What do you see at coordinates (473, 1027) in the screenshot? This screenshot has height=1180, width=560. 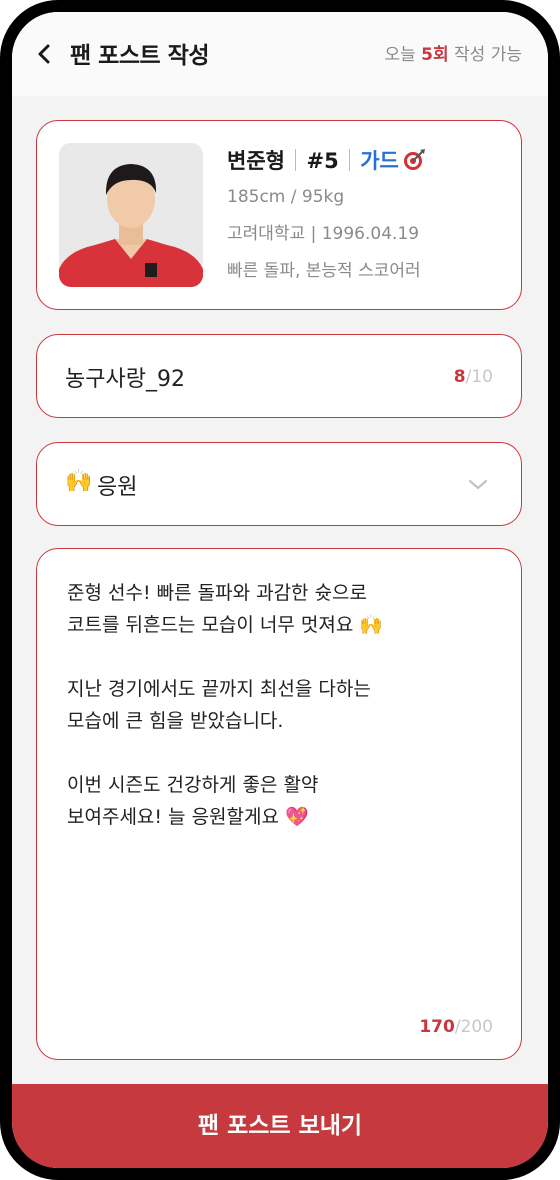 I see `message-max: /200` at bounding box center [473, 1027].